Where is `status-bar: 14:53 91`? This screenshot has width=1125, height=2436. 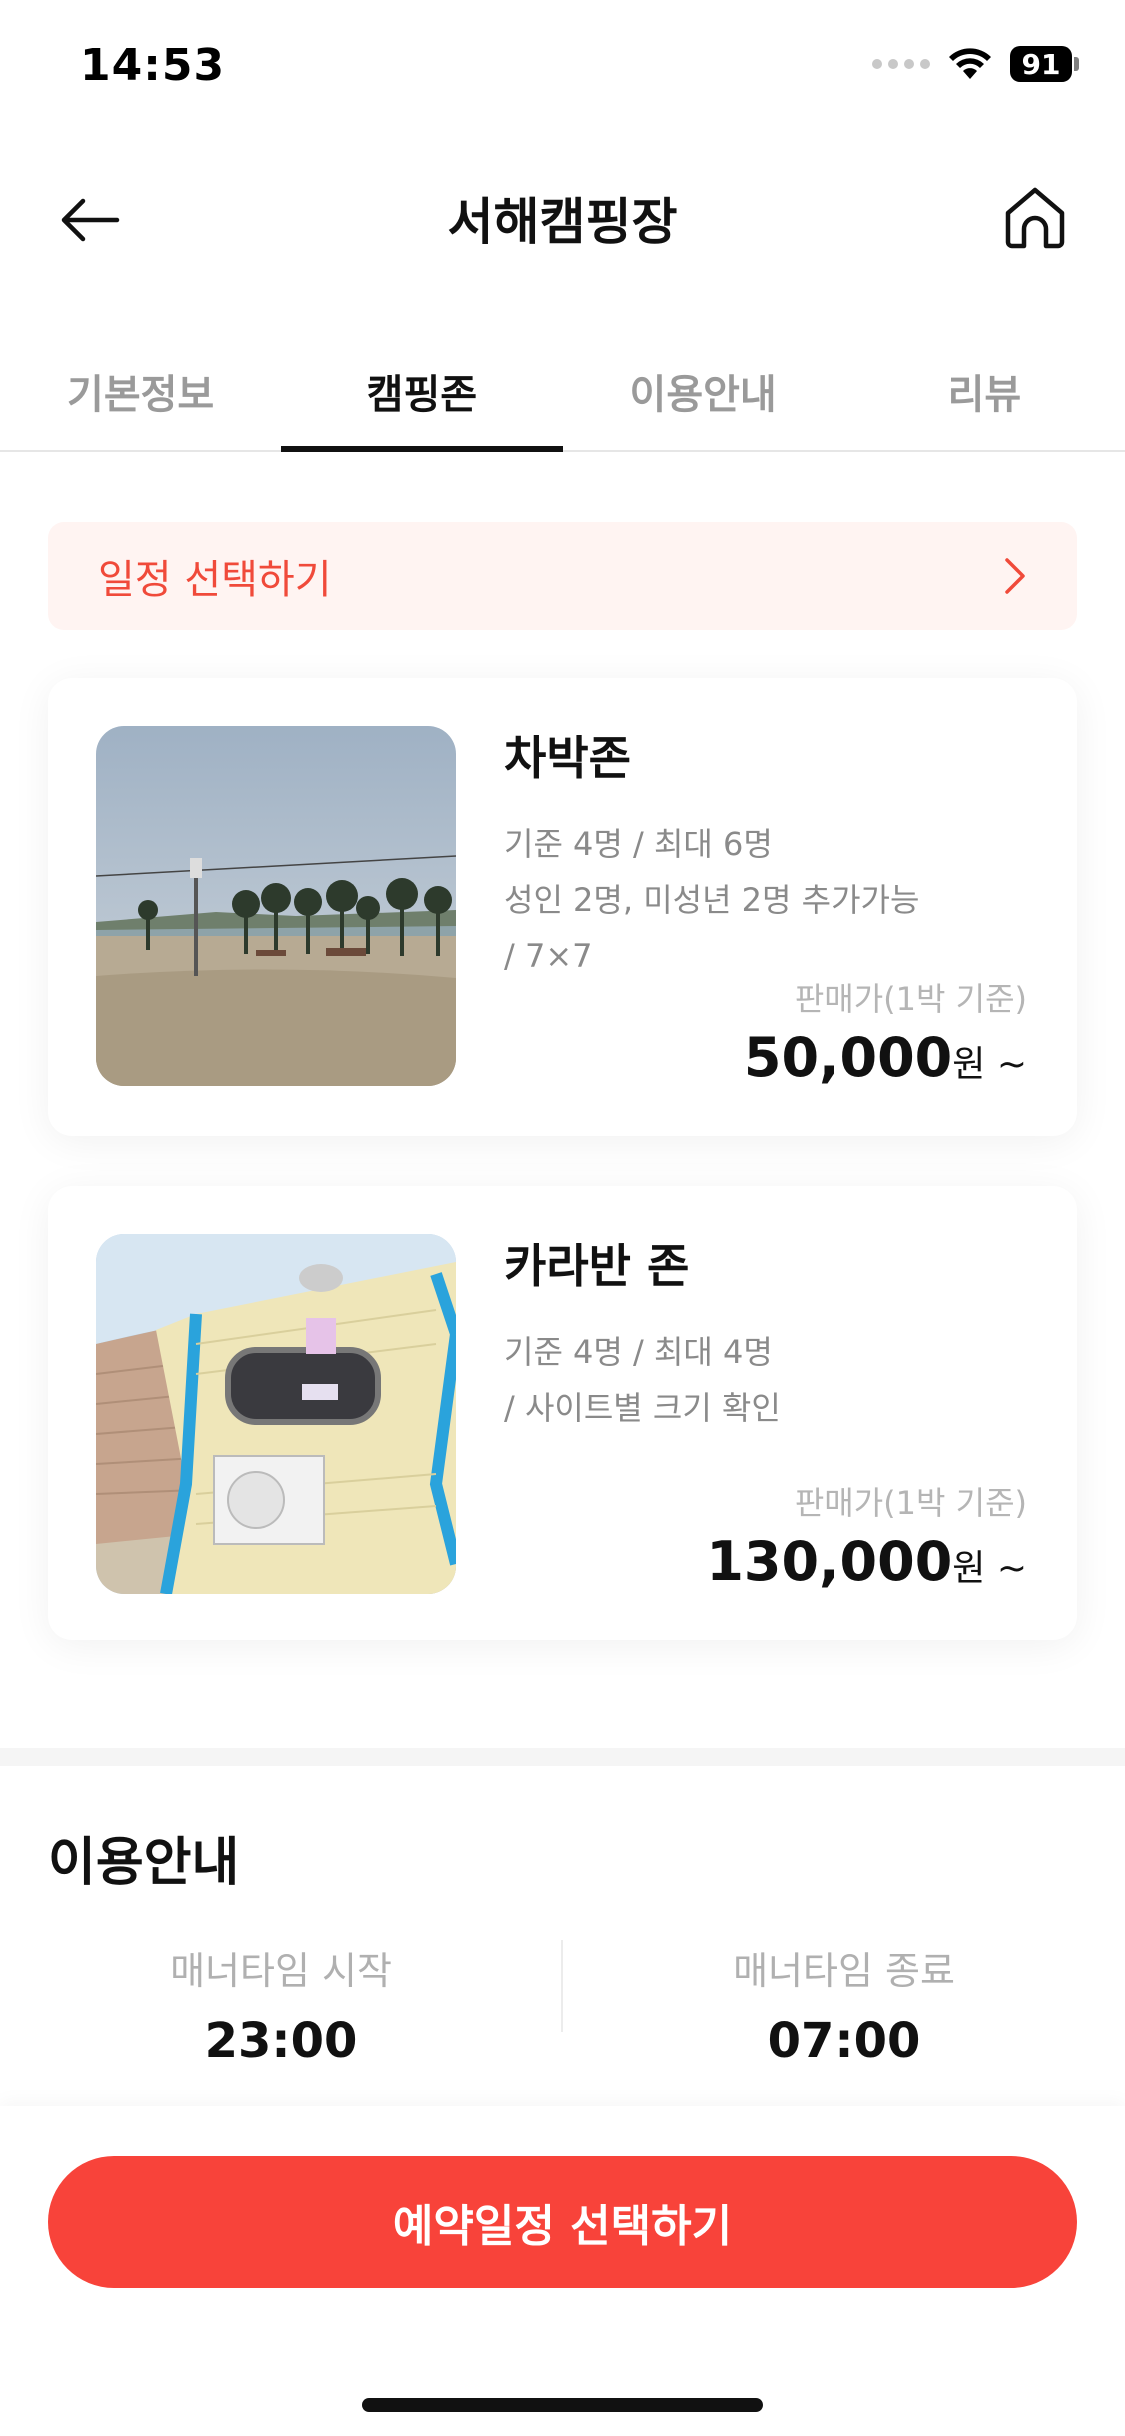
status-bar: 14:53 91 is located at coordinates (562, 70).